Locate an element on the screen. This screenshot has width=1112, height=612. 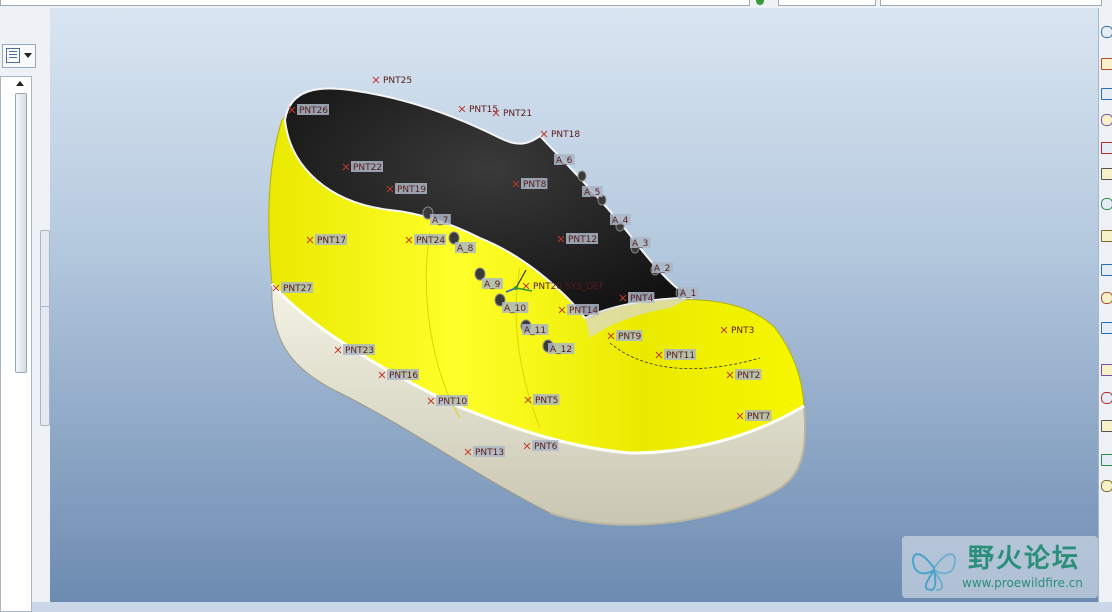
list-view-icon is located at coordinates (13, 55).